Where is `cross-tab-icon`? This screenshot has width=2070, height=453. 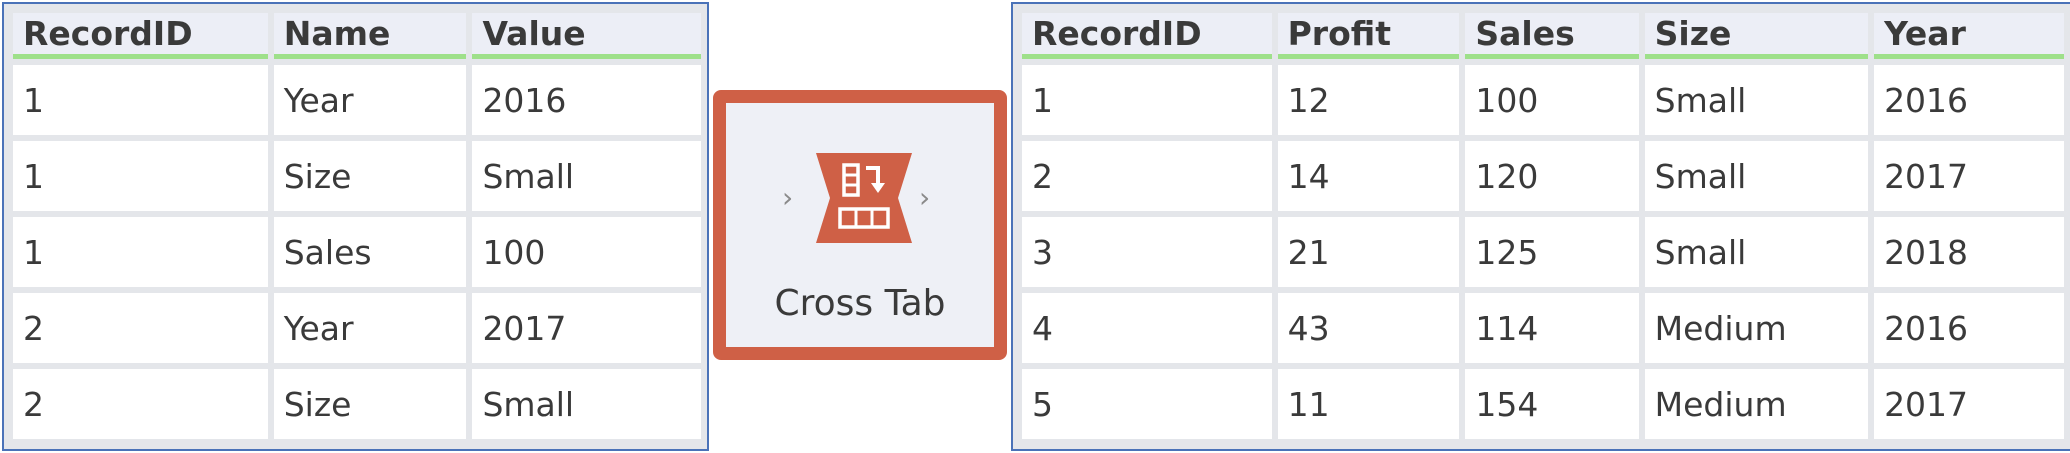
cross-tab-icon is located at coordinates (864, 198).